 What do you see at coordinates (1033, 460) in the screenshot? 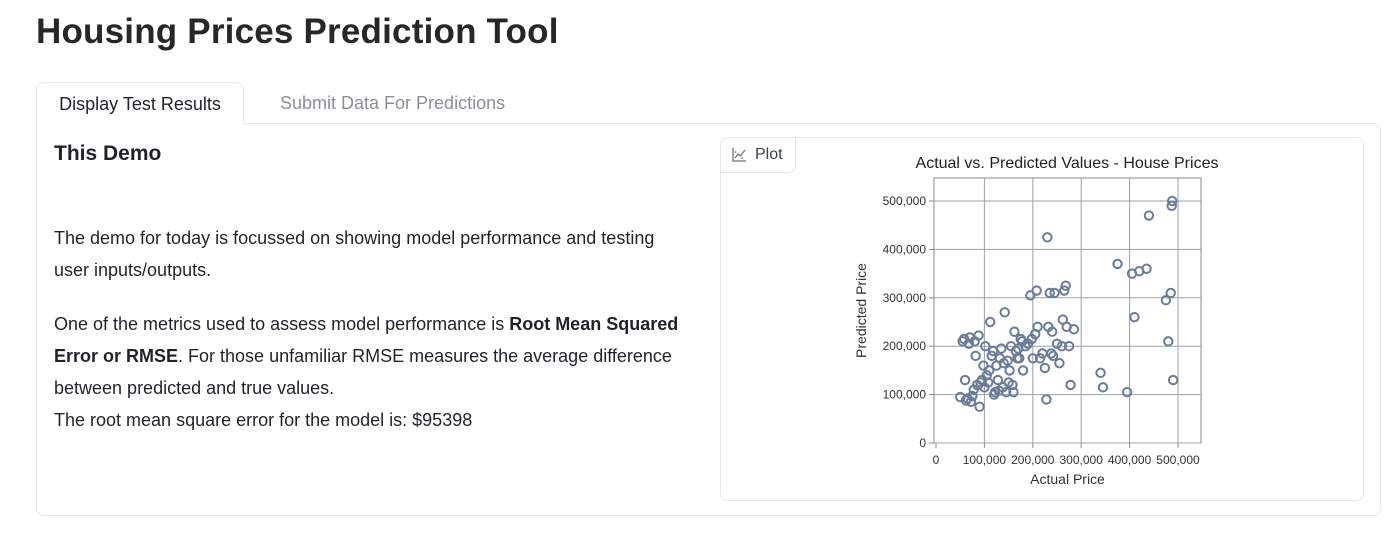
I see `x-tick-label: 200,000` at bounding box center [1033, 460].